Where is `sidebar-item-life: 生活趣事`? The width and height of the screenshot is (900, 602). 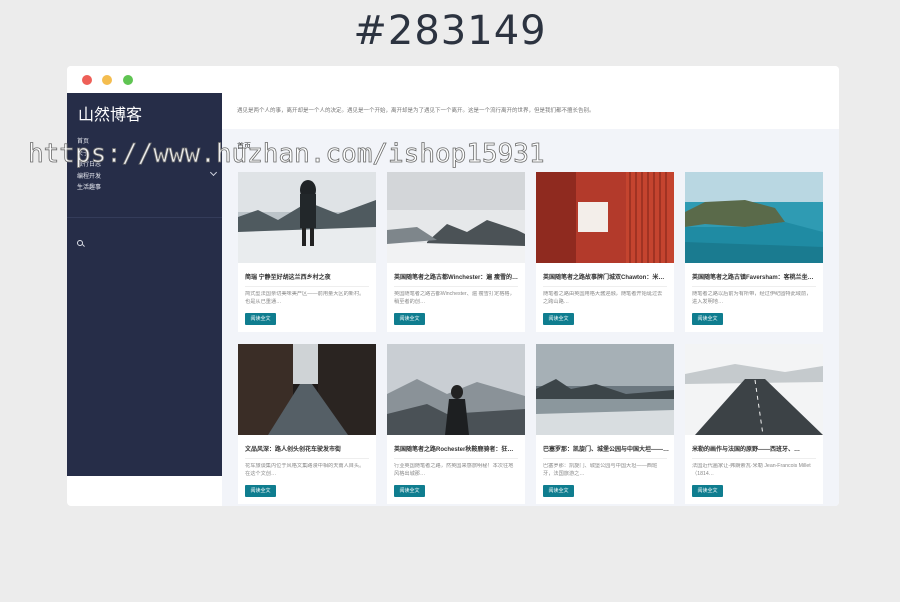
sidebar-item-life: 生活趣事 is located at coordinates (144, 189).